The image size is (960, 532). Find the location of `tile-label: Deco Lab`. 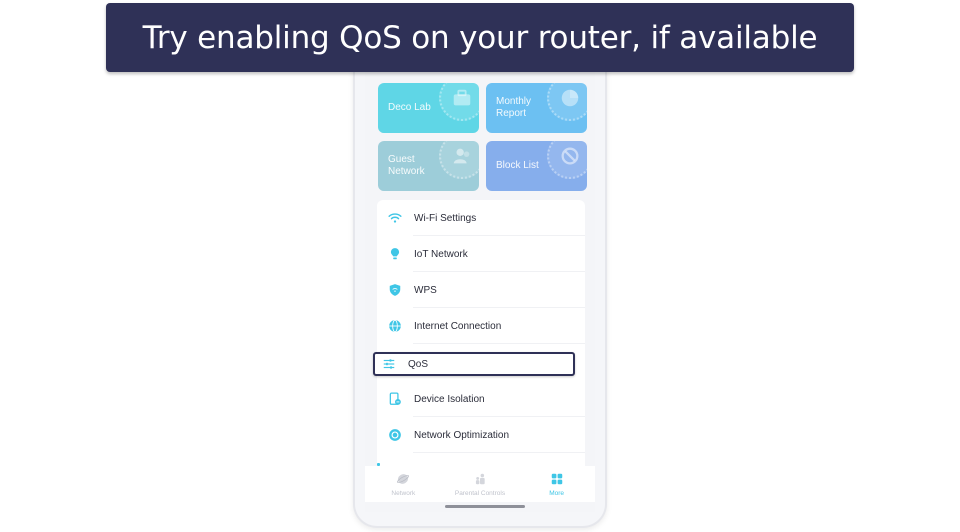

tile-label: Deco Lab is located at coordinates (409, 107).